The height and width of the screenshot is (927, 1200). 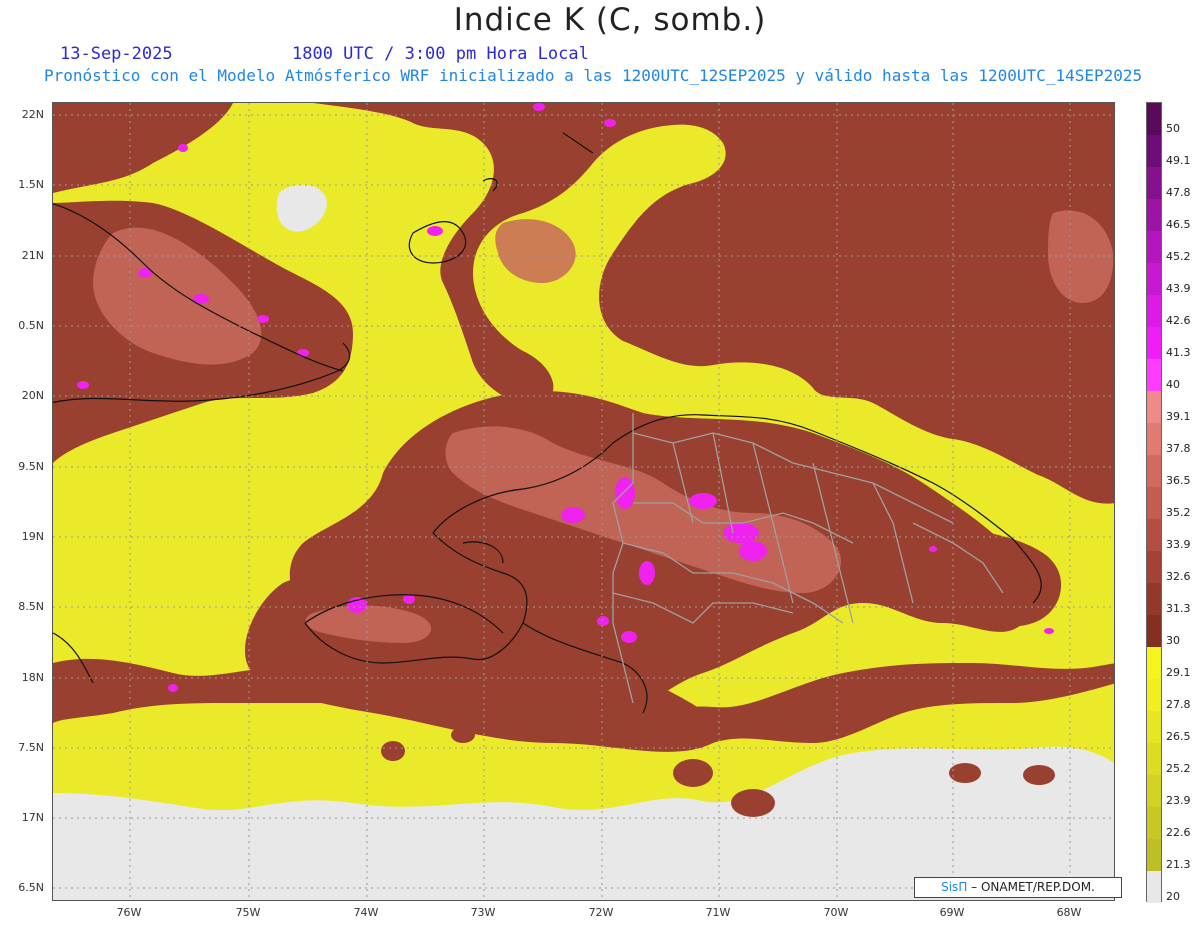 What do you see at coordinates (31, 747) in the screenshot?
I see `lat-label-10: 7.5N` at bounding box center [31, 747].